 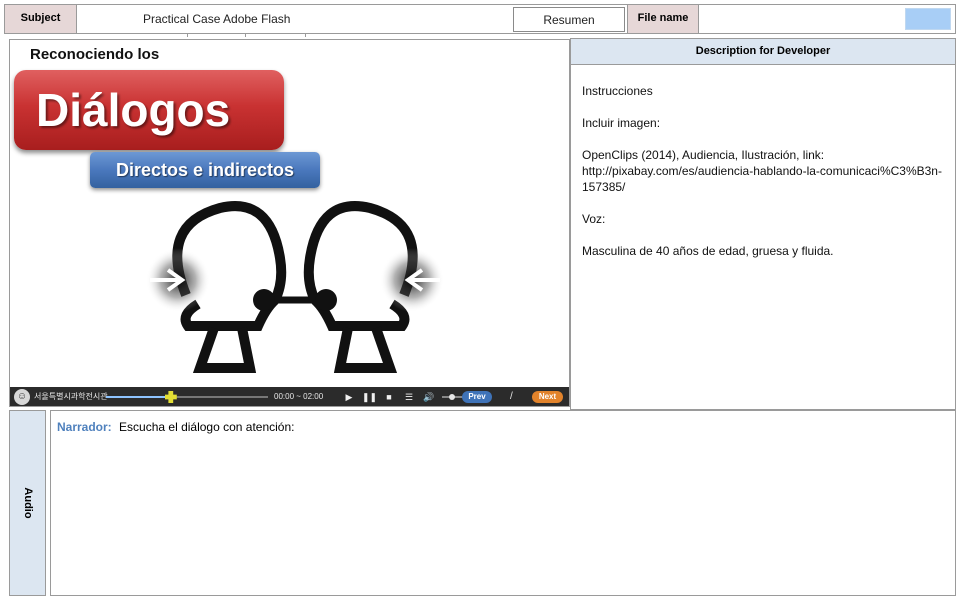 I want to click on resumen-button: Resumen, so click(x=569, y=19).